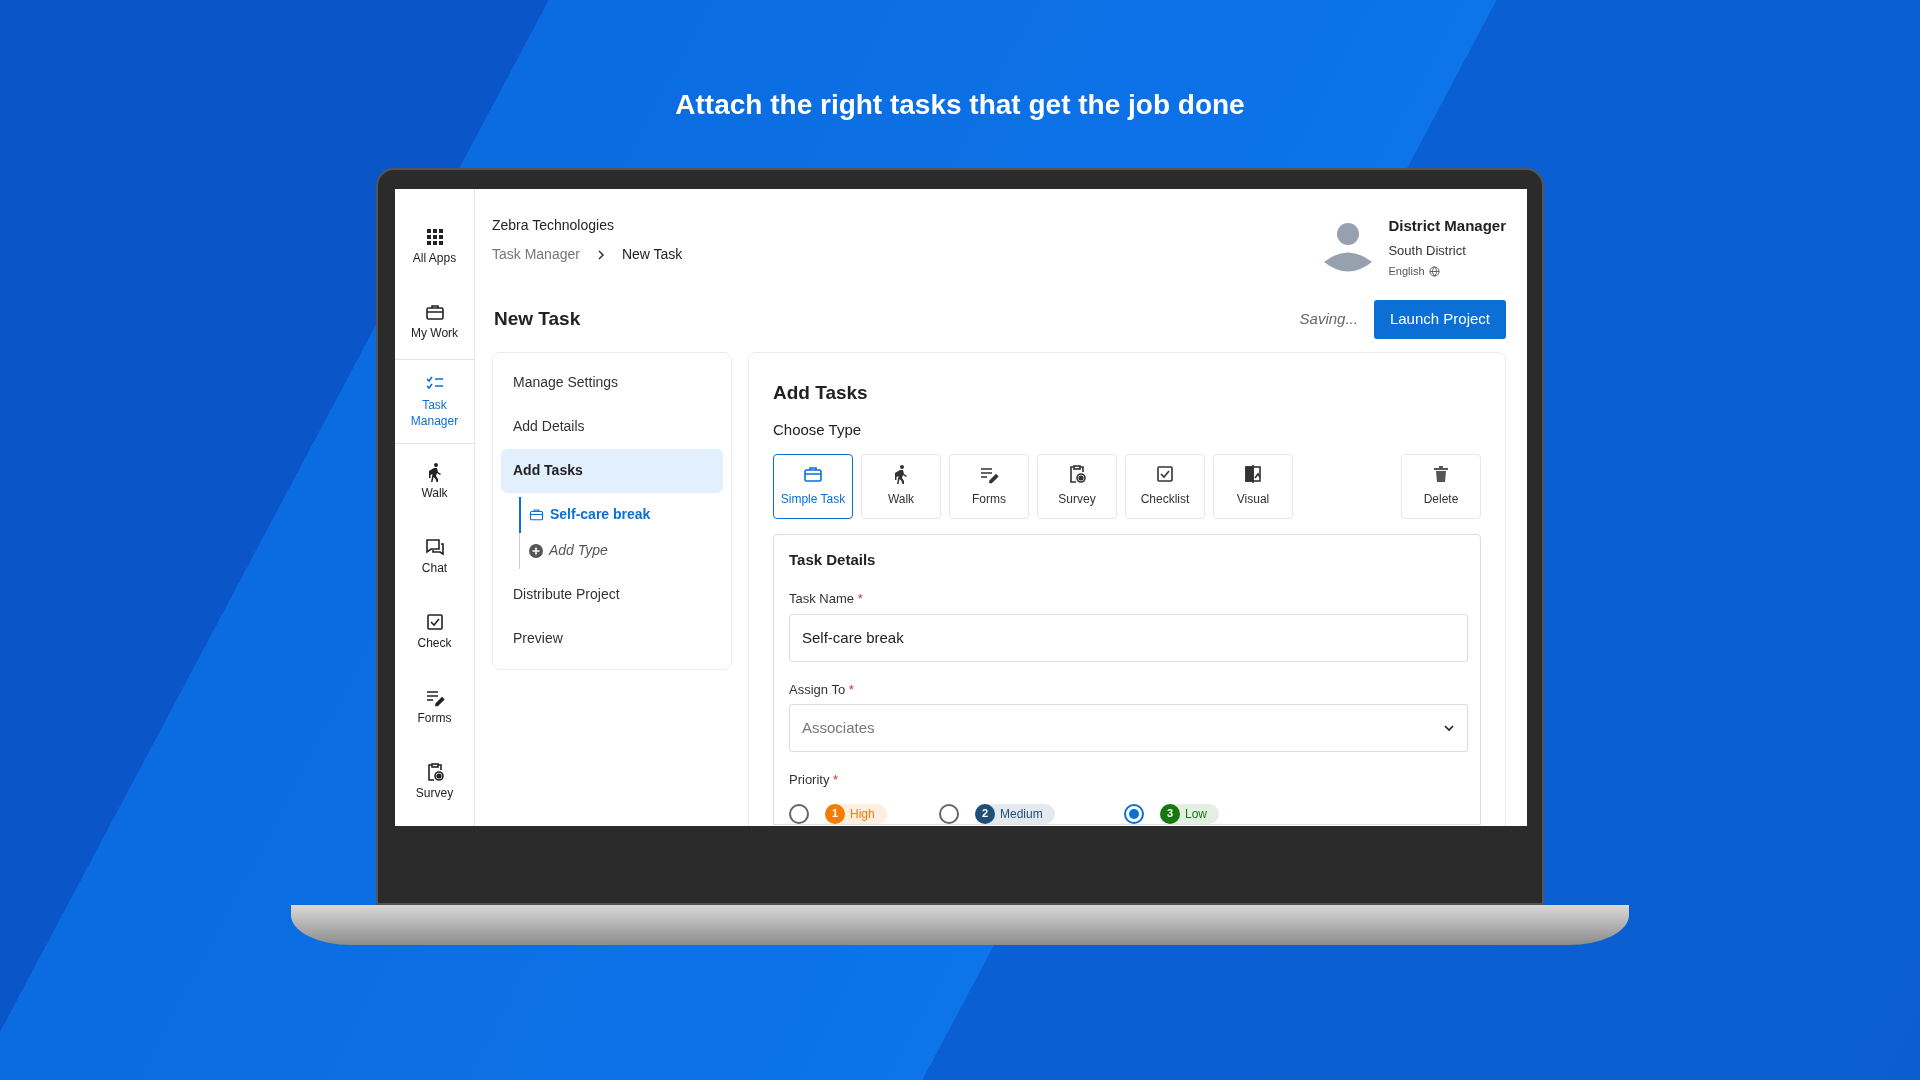  I want to click on priority-tag: 2 Medium, so click(1015, 813).